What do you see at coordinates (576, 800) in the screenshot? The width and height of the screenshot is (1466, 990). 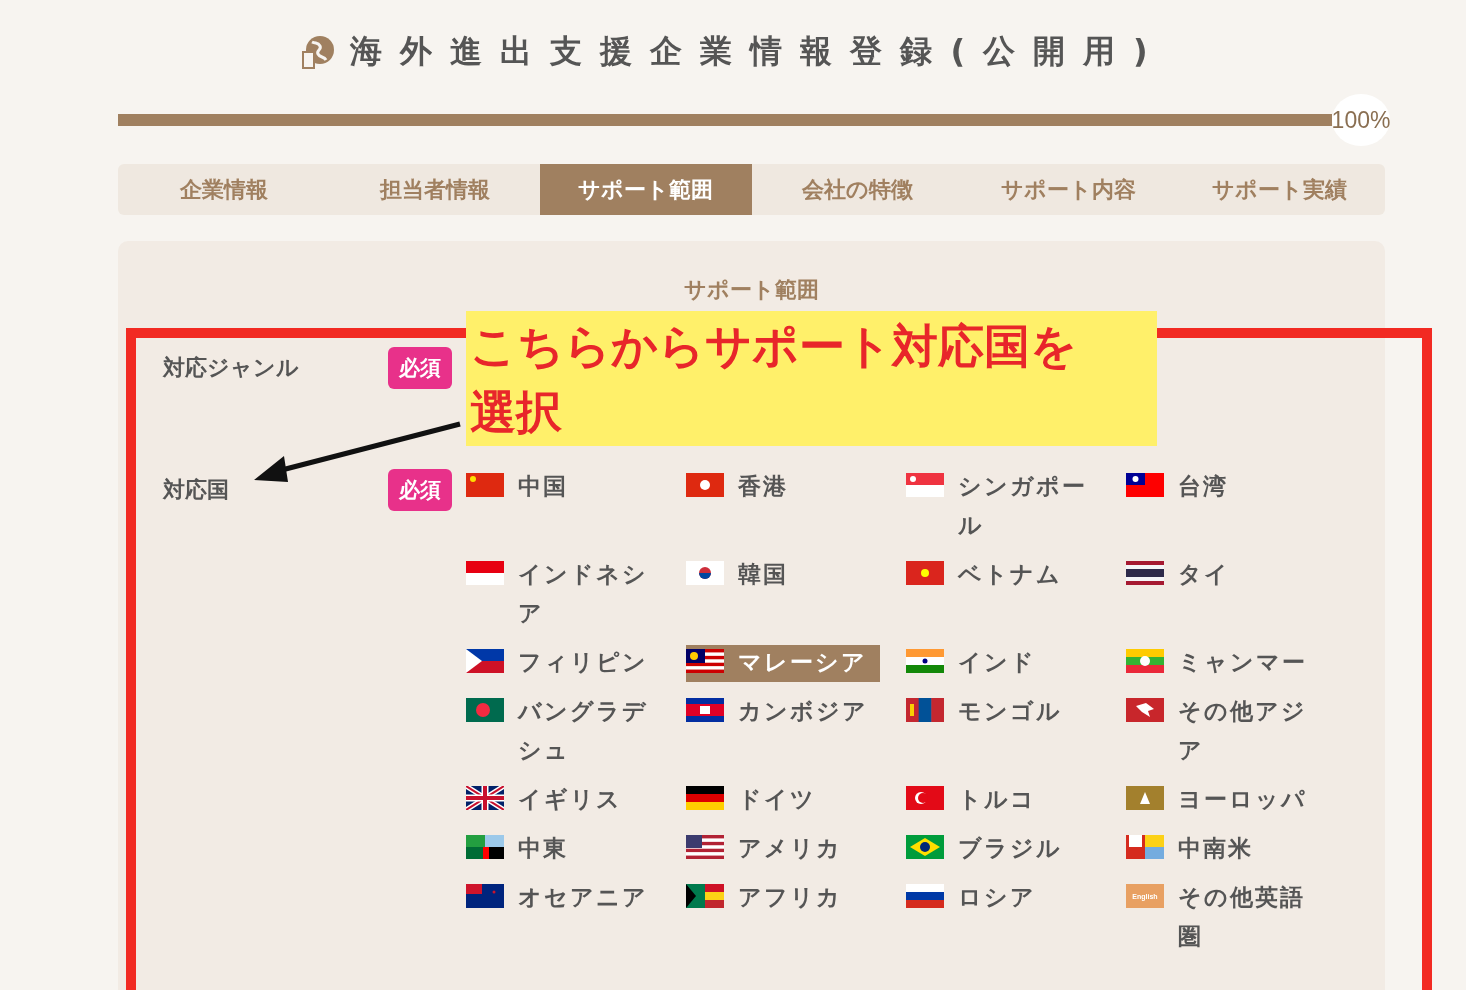 I see `country-option: イギリス` at bounding box center [576, 800].